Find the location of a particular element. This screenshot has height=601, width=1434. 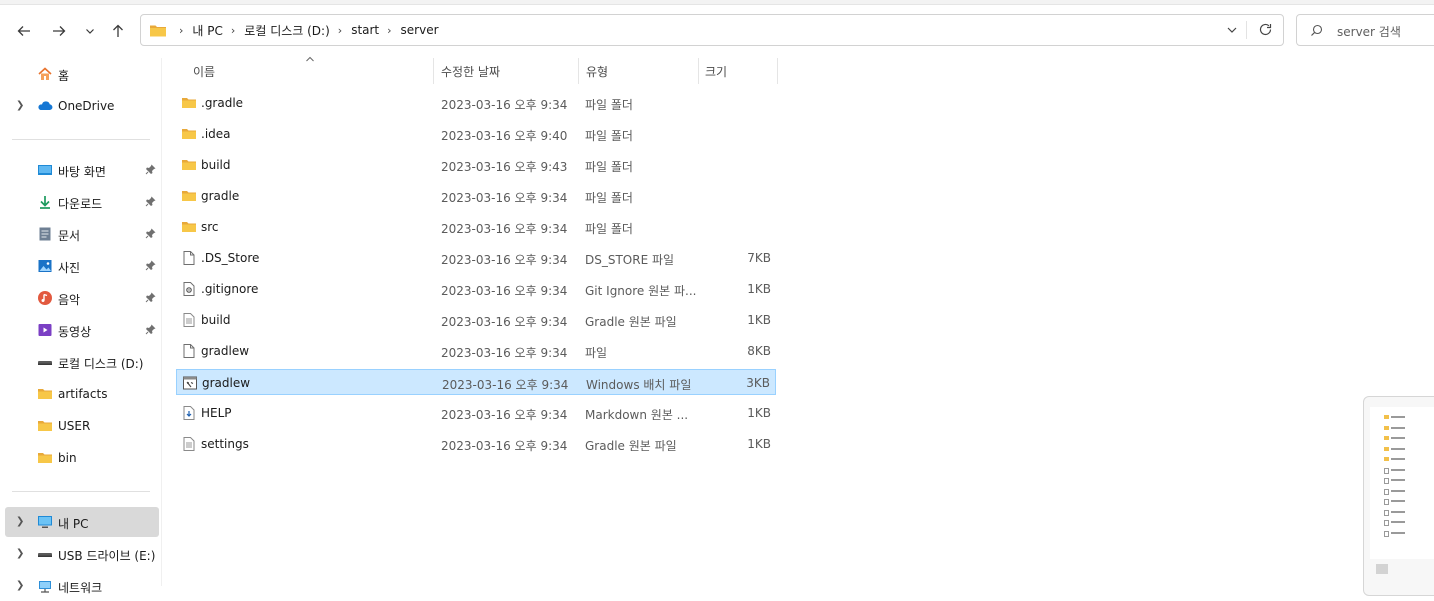

drive-icon is located at coordinates (45, 363).